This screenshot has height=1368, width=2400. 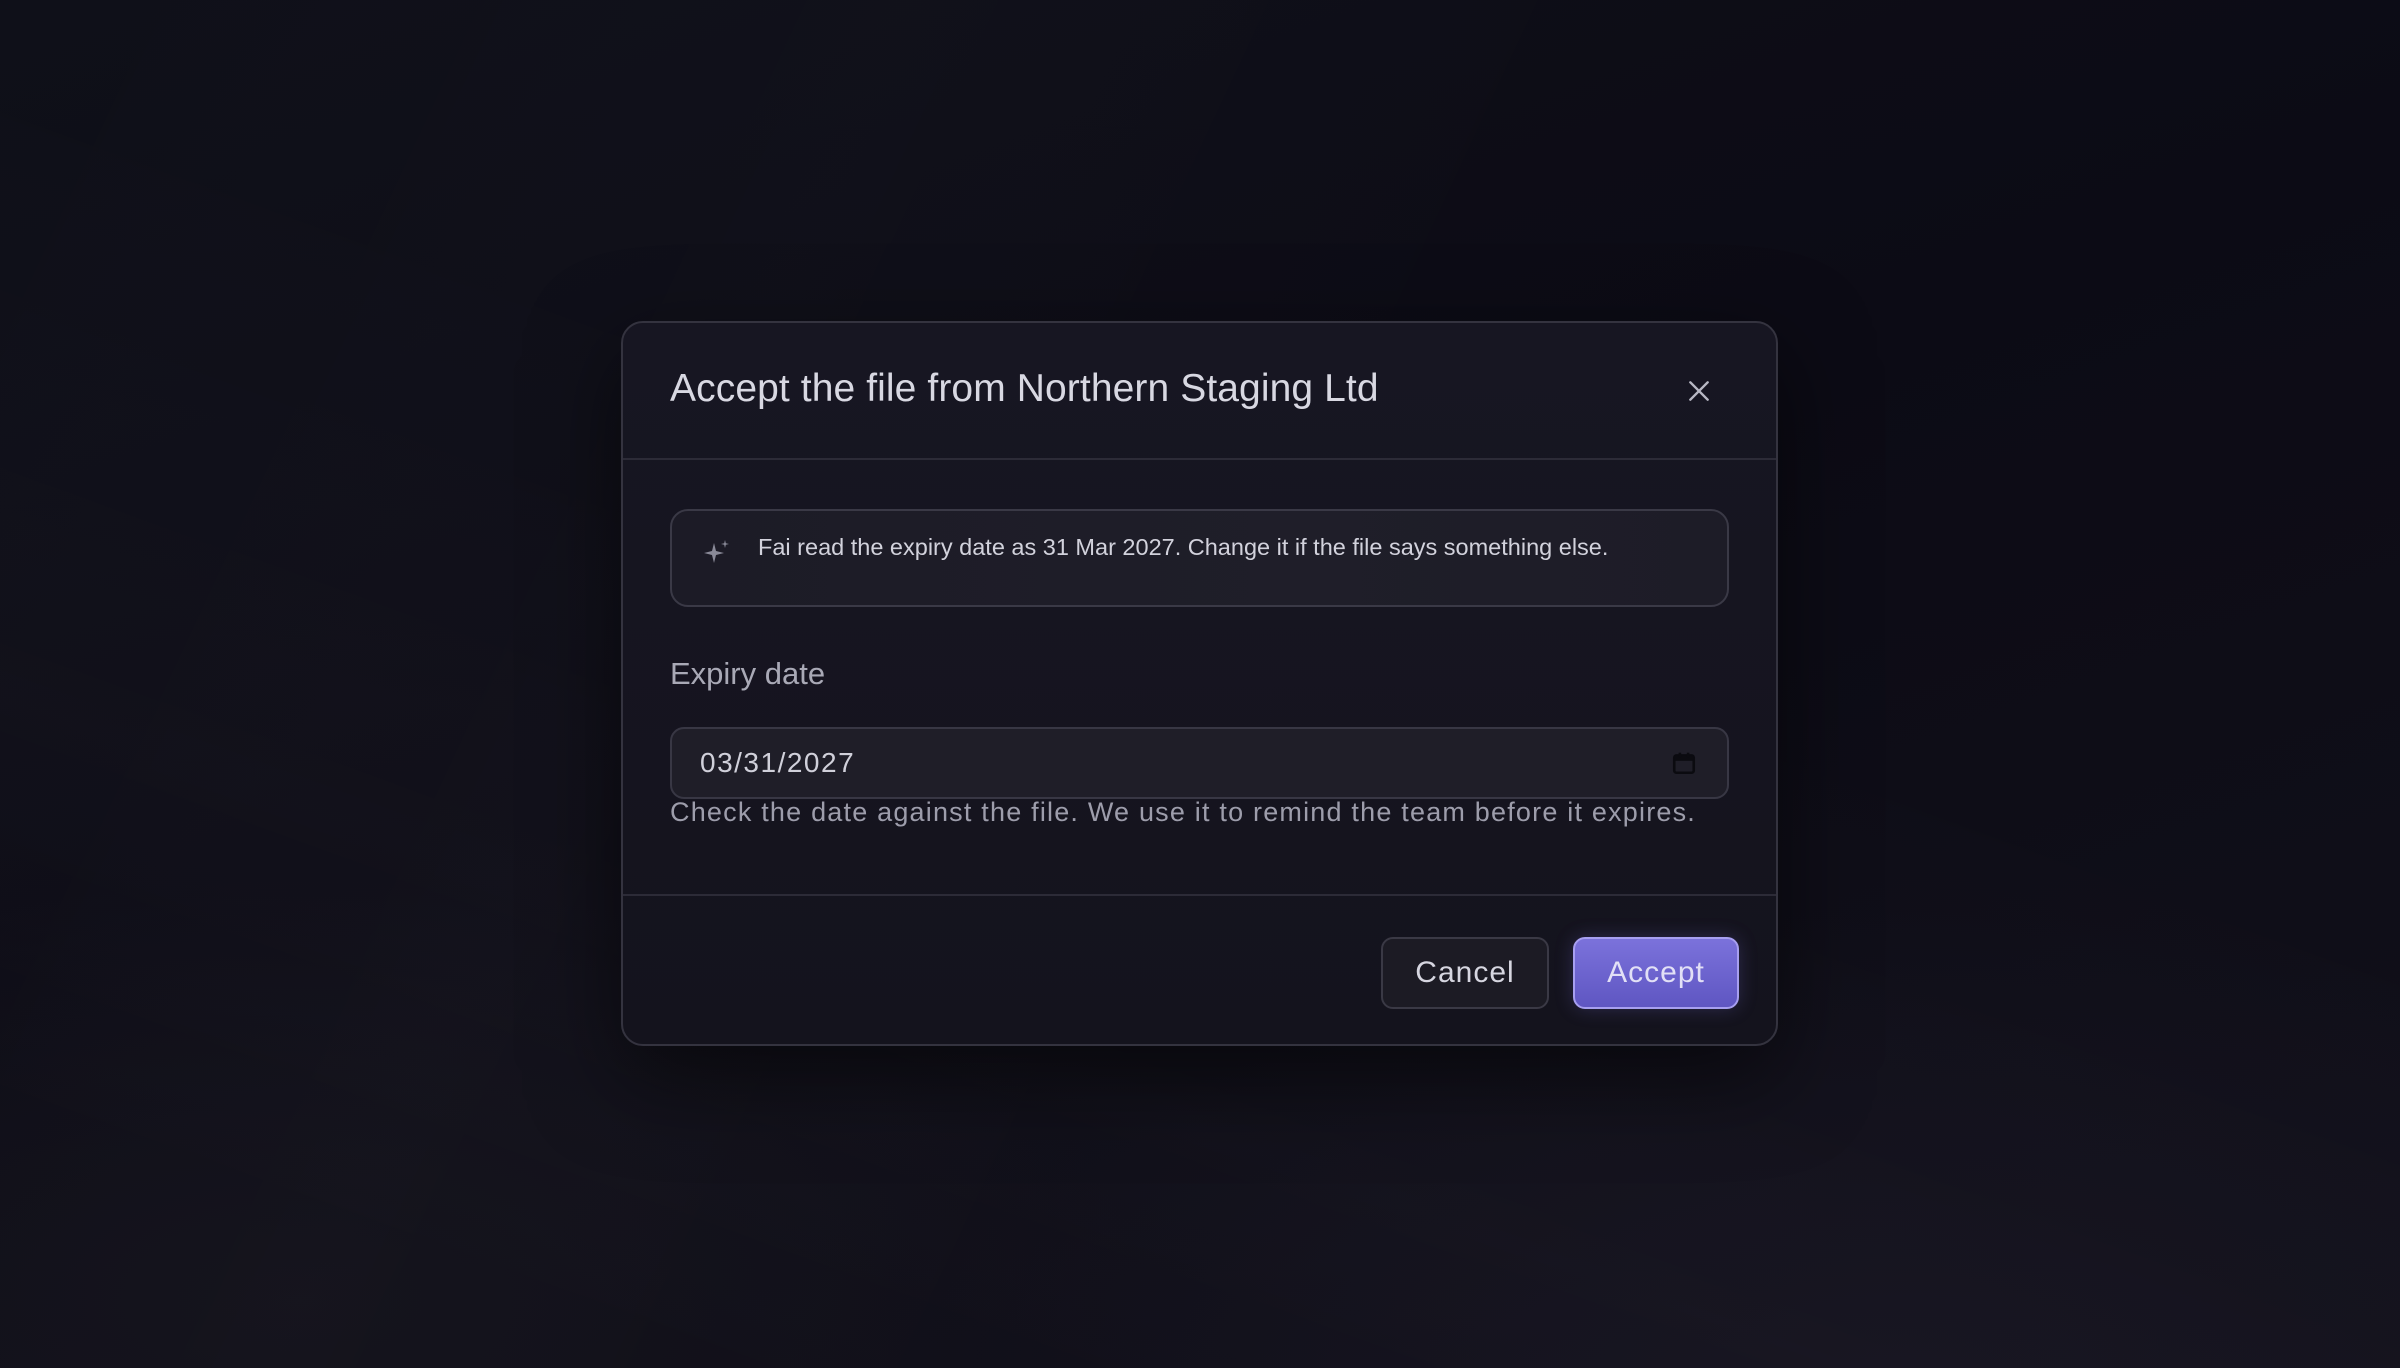 What do you see at coordinates (1684, 763) in the screenshot?
I see `calendar-icon` at bounding box center [1684, 763].